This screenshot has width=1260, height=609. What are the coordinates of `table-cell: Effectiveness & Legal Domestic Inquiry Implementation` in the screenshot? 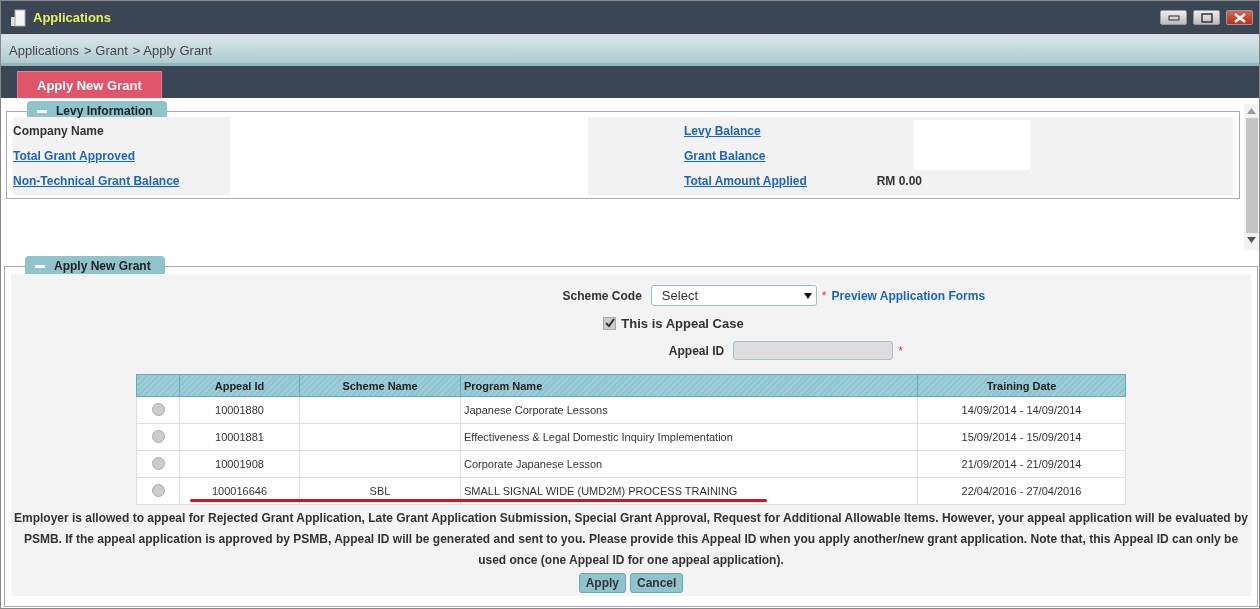 It's located at (598, 437).